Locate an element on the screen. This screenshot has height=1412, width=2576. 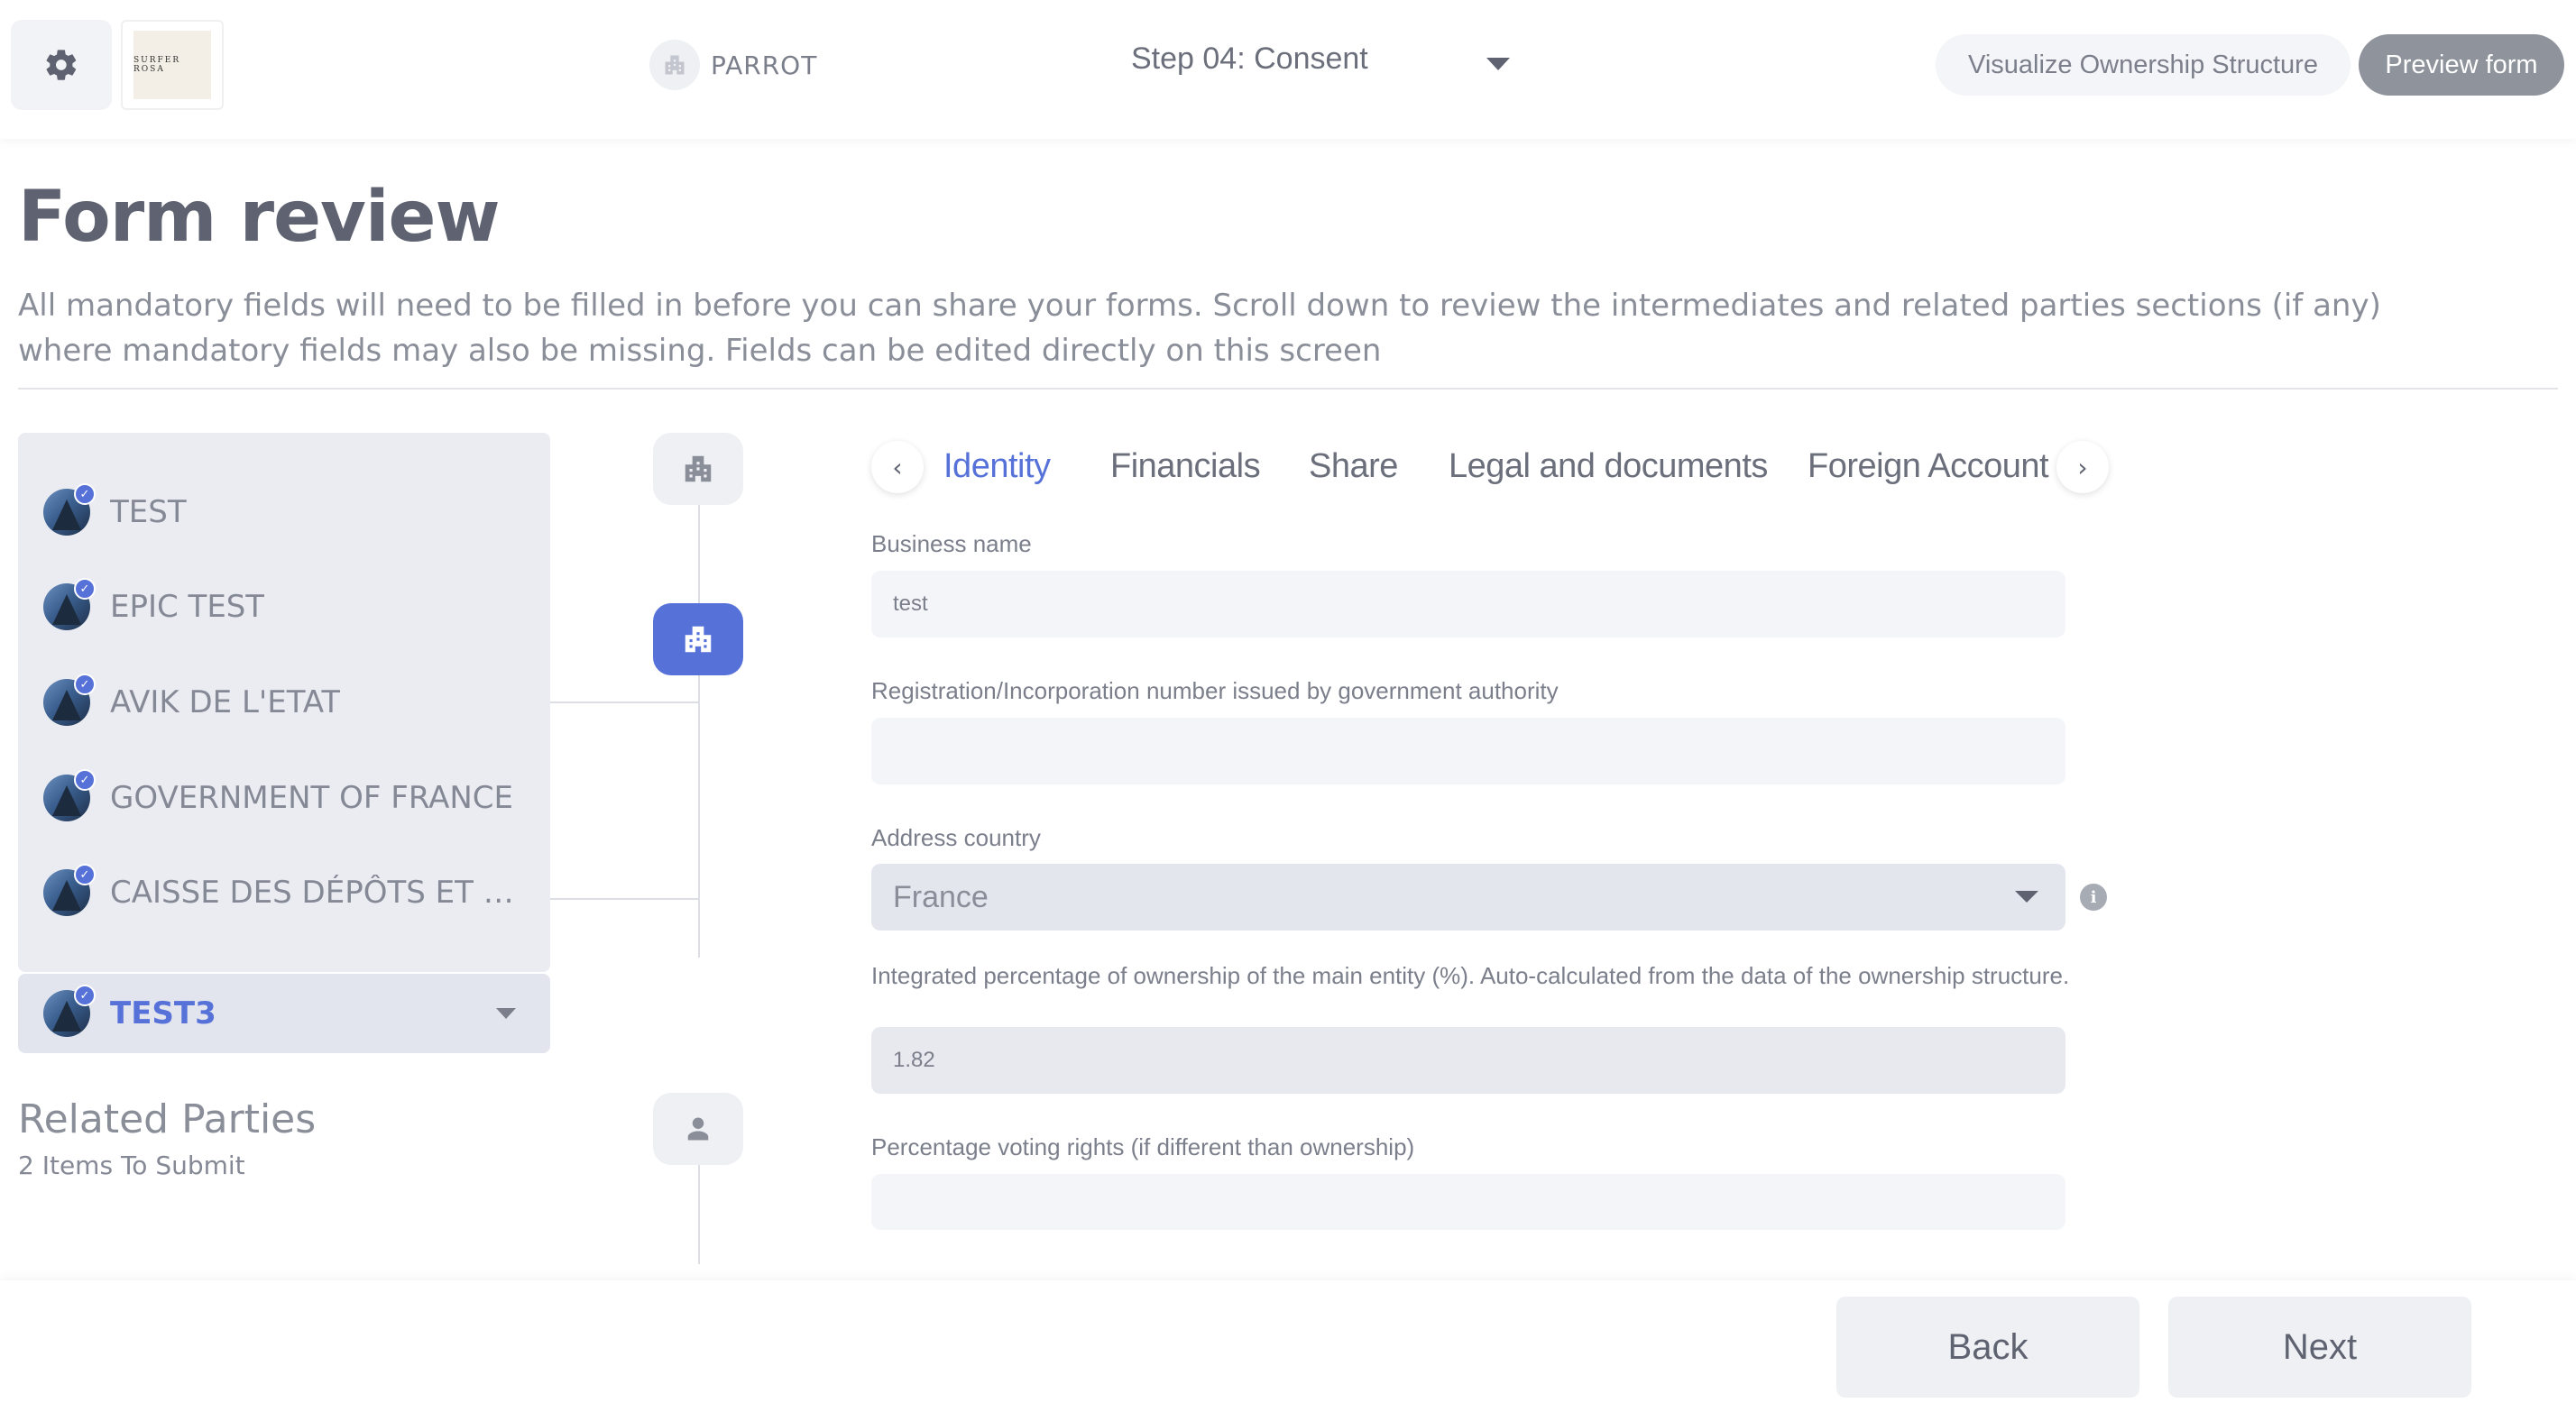
person-icon is located at coordinates (698, 1129).